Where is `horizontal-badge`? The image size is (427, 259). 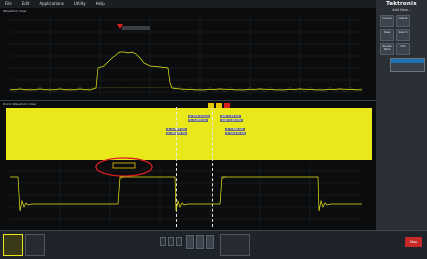
horizontal-badge is located at coordinates (235, 245).